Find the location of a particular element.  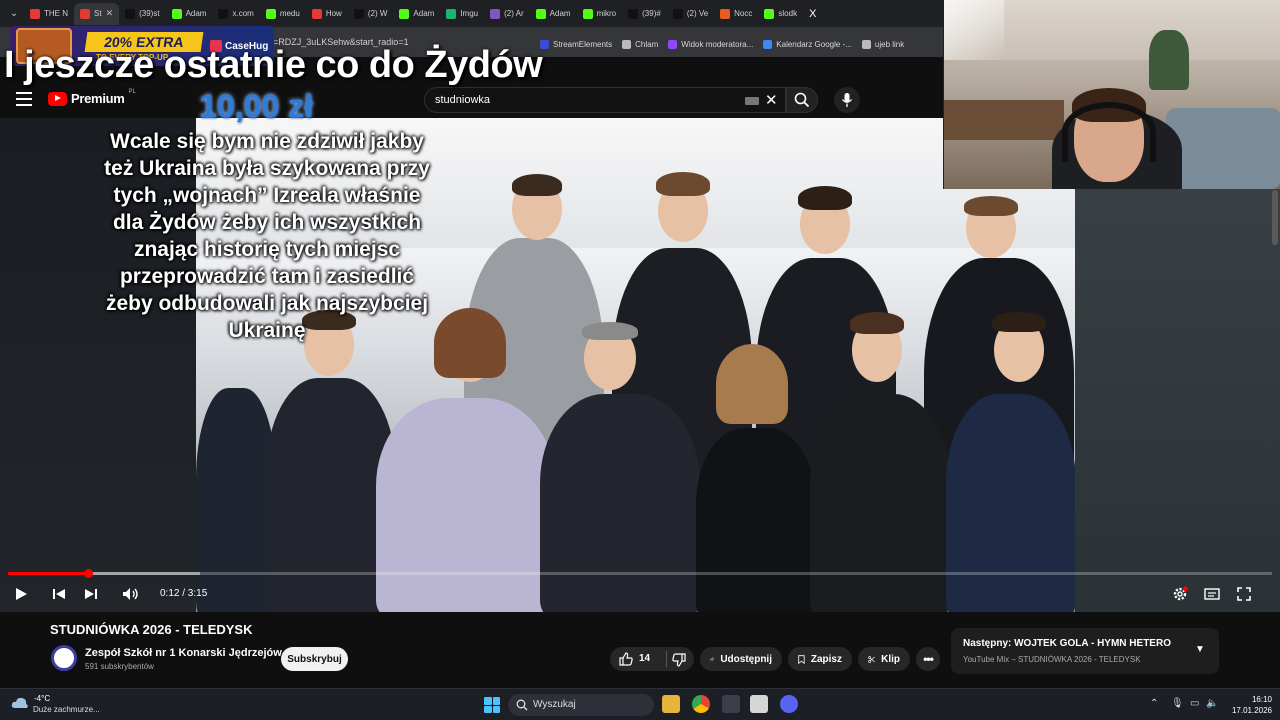

browser-tab: St ✕ is located at coordinates (97, 13).